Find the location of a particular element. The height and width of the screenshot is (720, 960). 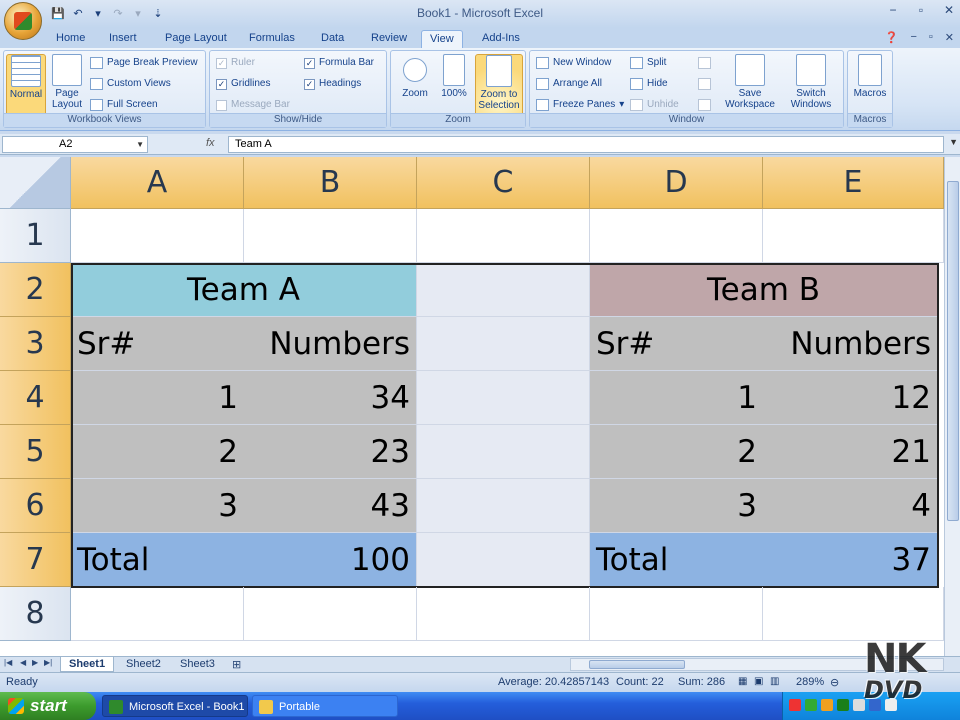

tab-home: Home is located at coordinates (70, 39).